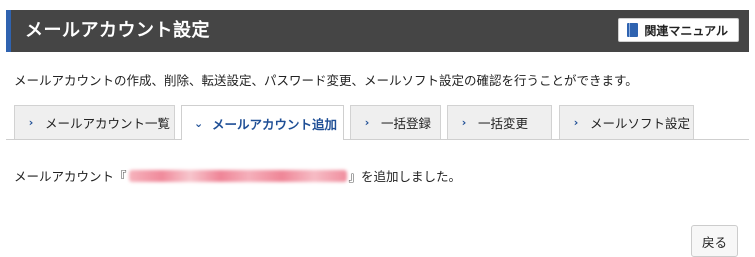 The width and height of the screenshot is (755, 257). Describe the element at coordinates (117, 30) in the screenshot. I see `page-title: メールアカウント設定` at that location.